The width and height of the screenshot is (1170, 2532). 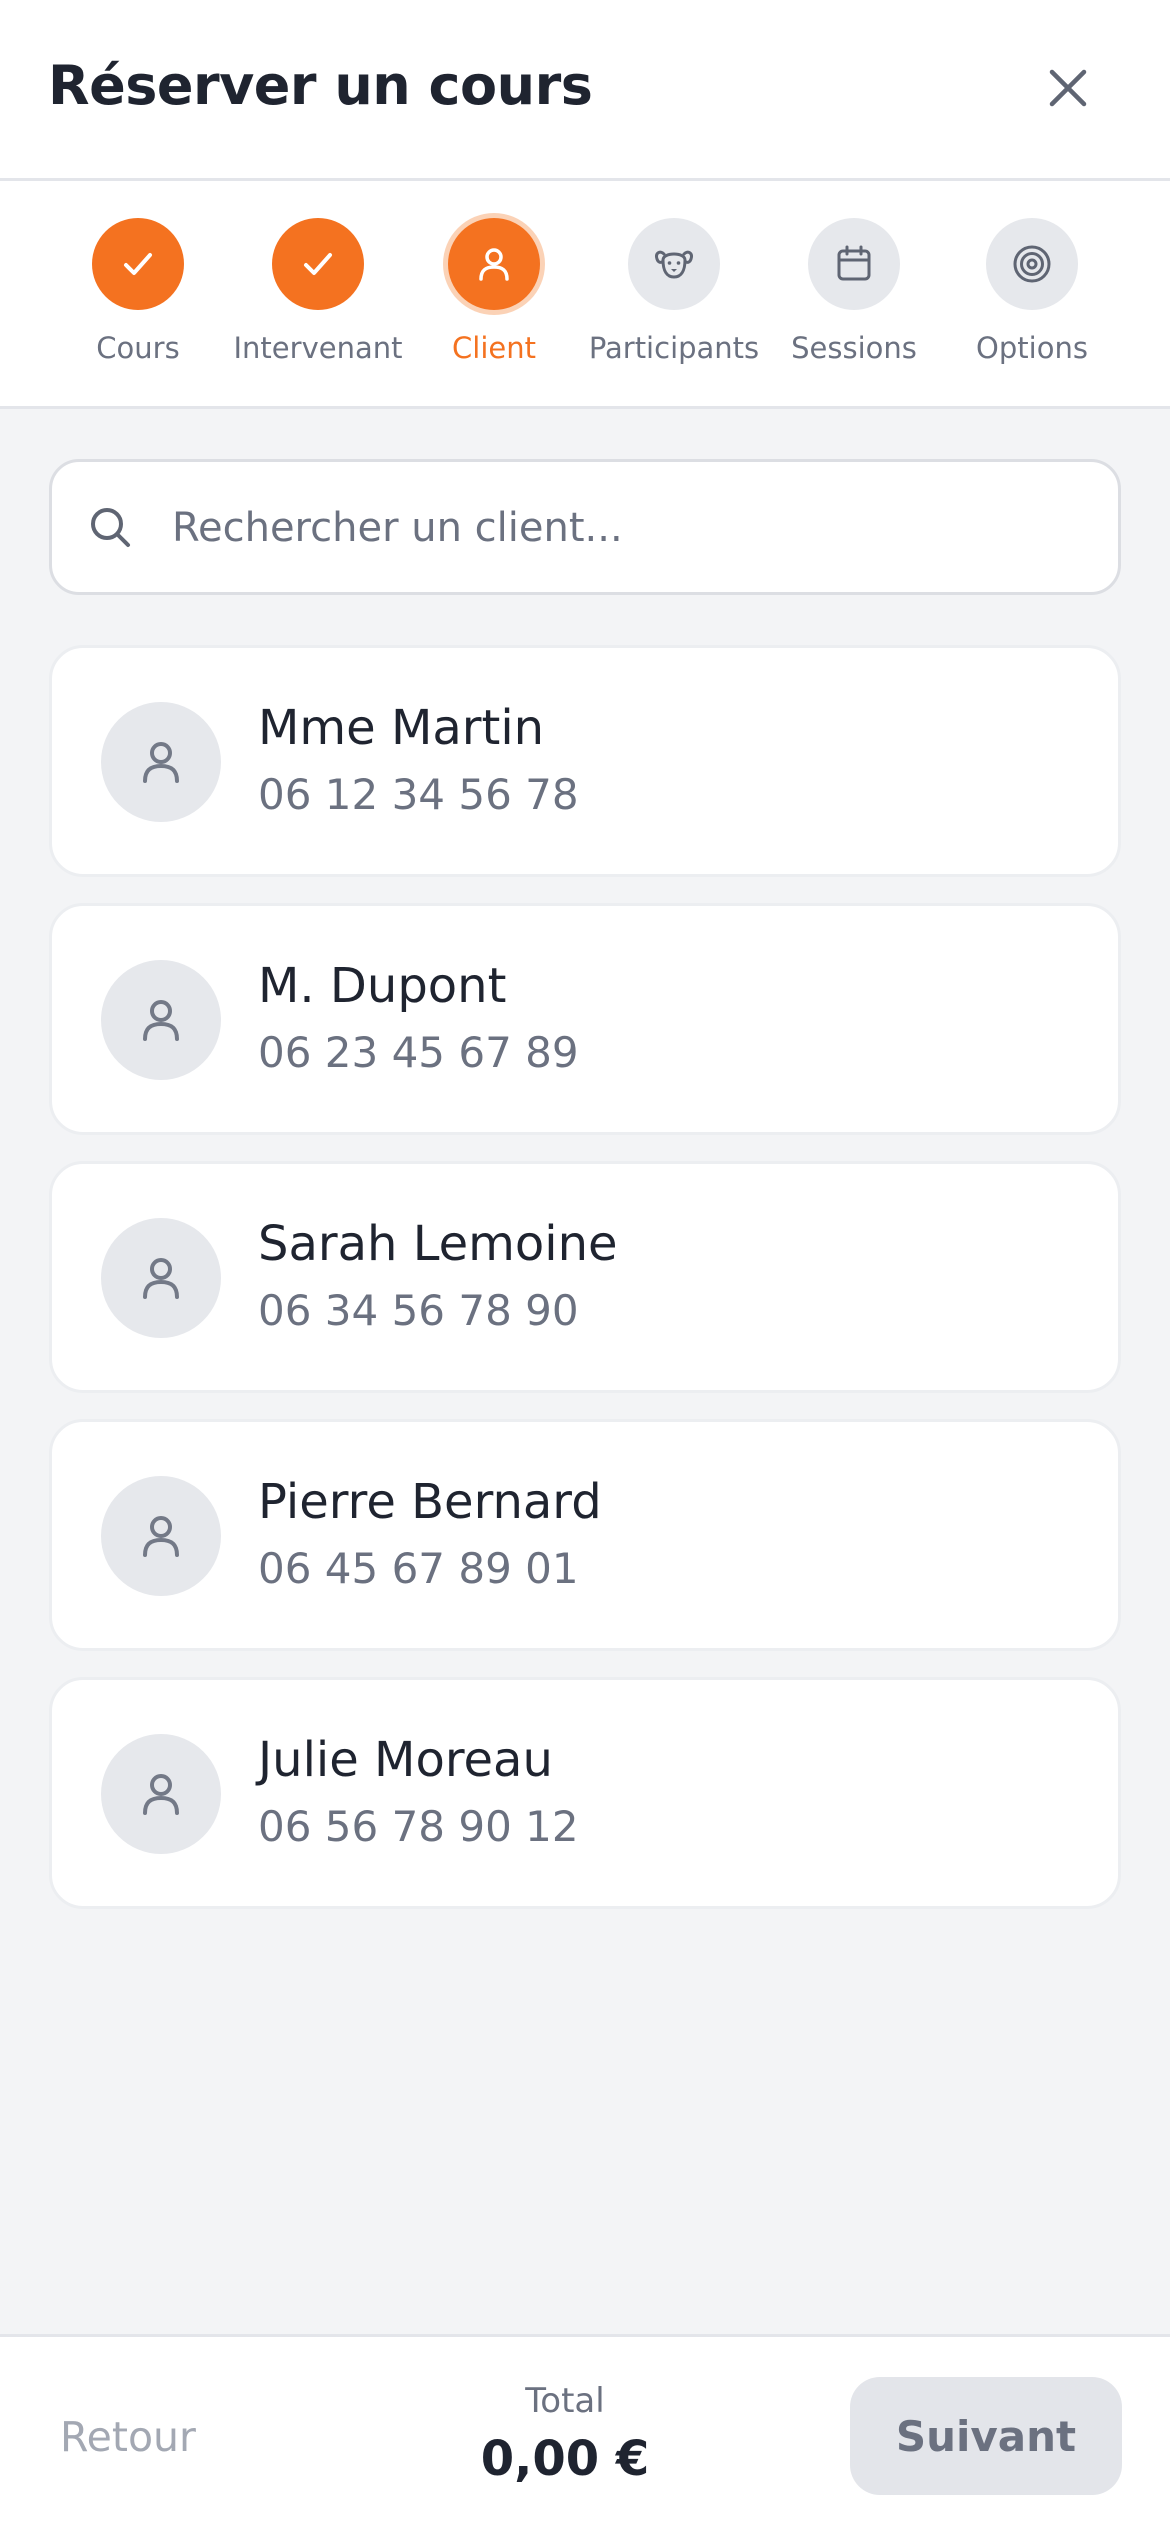 What do you see at coordinates (986, 2436) in the screenshot?
I see `next-button: Suivant` at bounding box center [986, 2436].